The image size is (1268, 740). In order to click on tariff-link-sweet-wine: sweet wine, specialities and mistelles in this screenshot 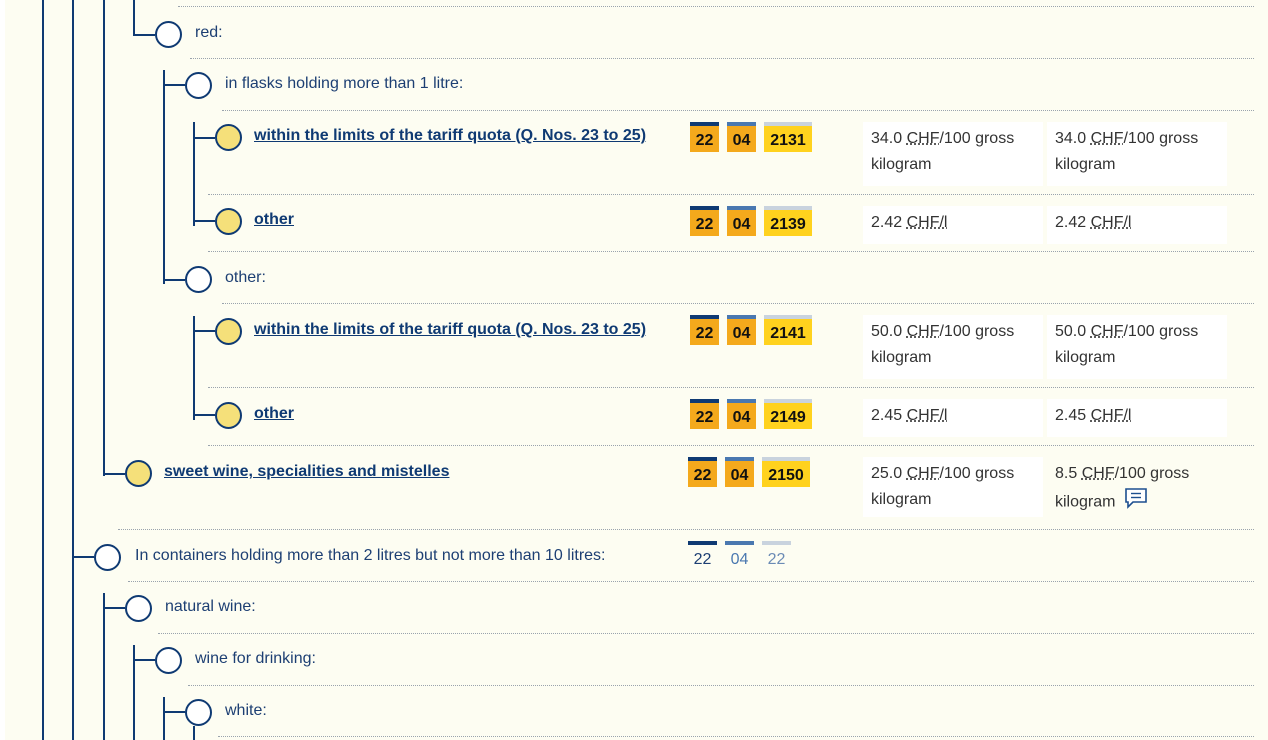, I will do `click(364, 471)`.